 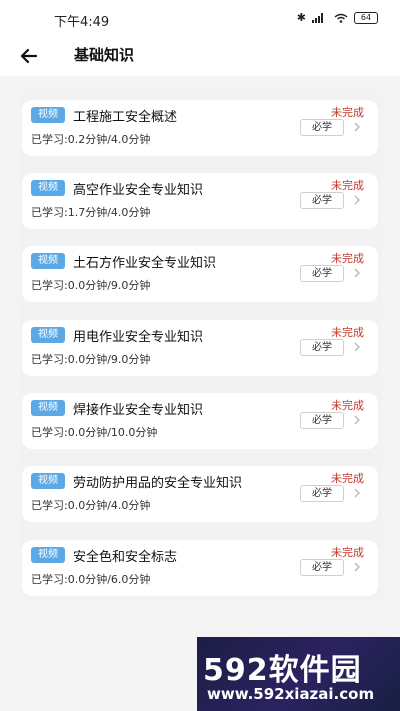 I want to click on back-button, so click(x=30, y=56).